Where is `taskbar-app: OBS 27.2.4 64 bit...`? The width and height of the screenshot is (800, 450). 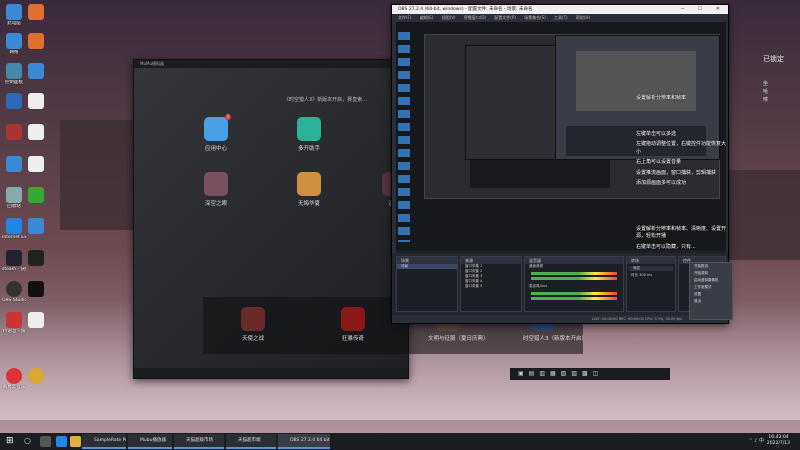 taskbar-app: OBS 27.2.4 64 bit... is located at coordinates (304, 441).